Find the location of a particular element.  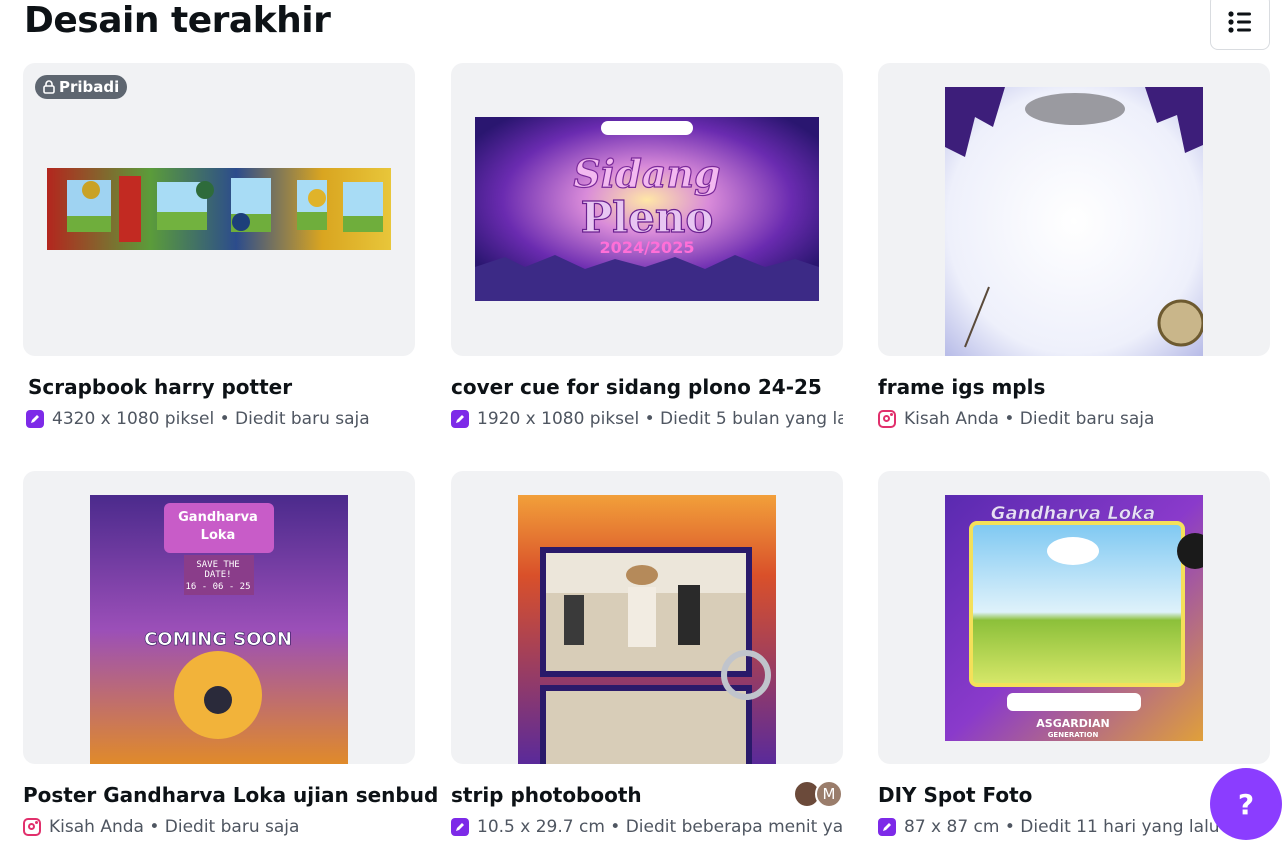

poster-title-2: Loka is located at coordinates (218, 535).